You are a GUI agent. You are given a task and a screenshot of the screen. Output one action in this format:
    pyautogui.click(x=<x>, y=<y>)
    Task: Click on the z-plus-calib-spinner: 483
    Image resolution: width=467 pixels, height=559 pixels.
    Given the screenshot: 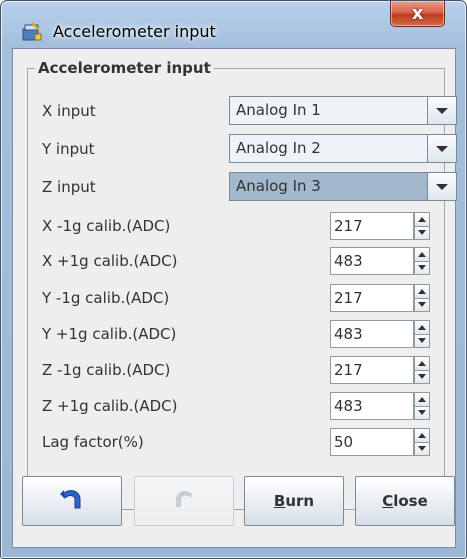 What is the action you would take?
    pyautogui.click(x=380, y=406)
    